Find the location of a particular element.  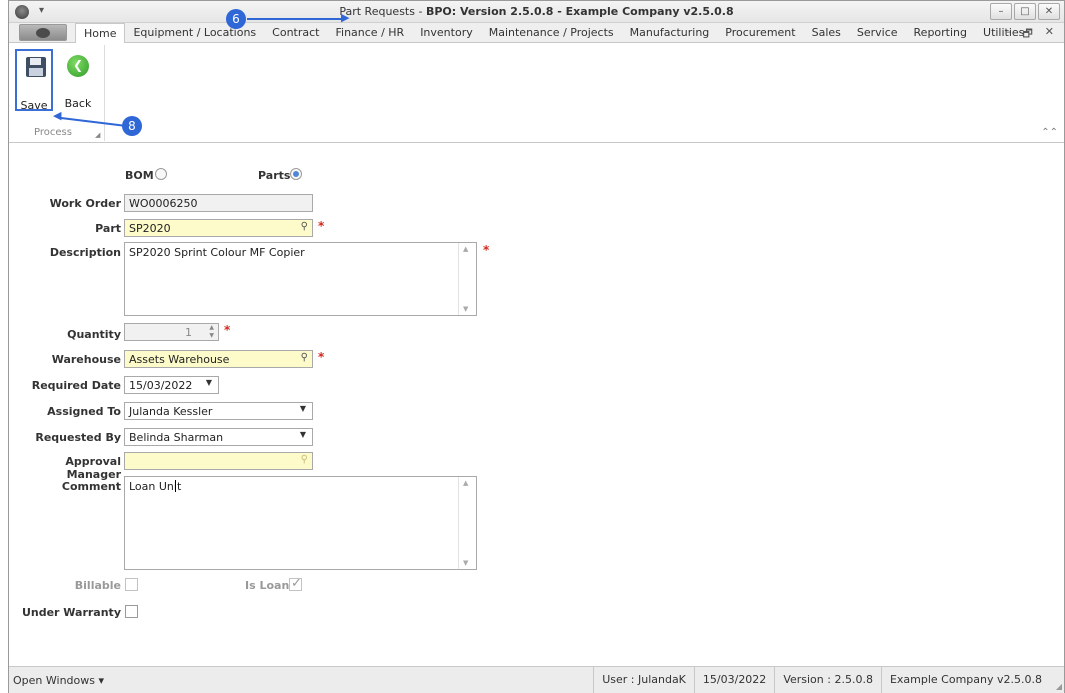

parts-radio is located at coordinates (296, 174).